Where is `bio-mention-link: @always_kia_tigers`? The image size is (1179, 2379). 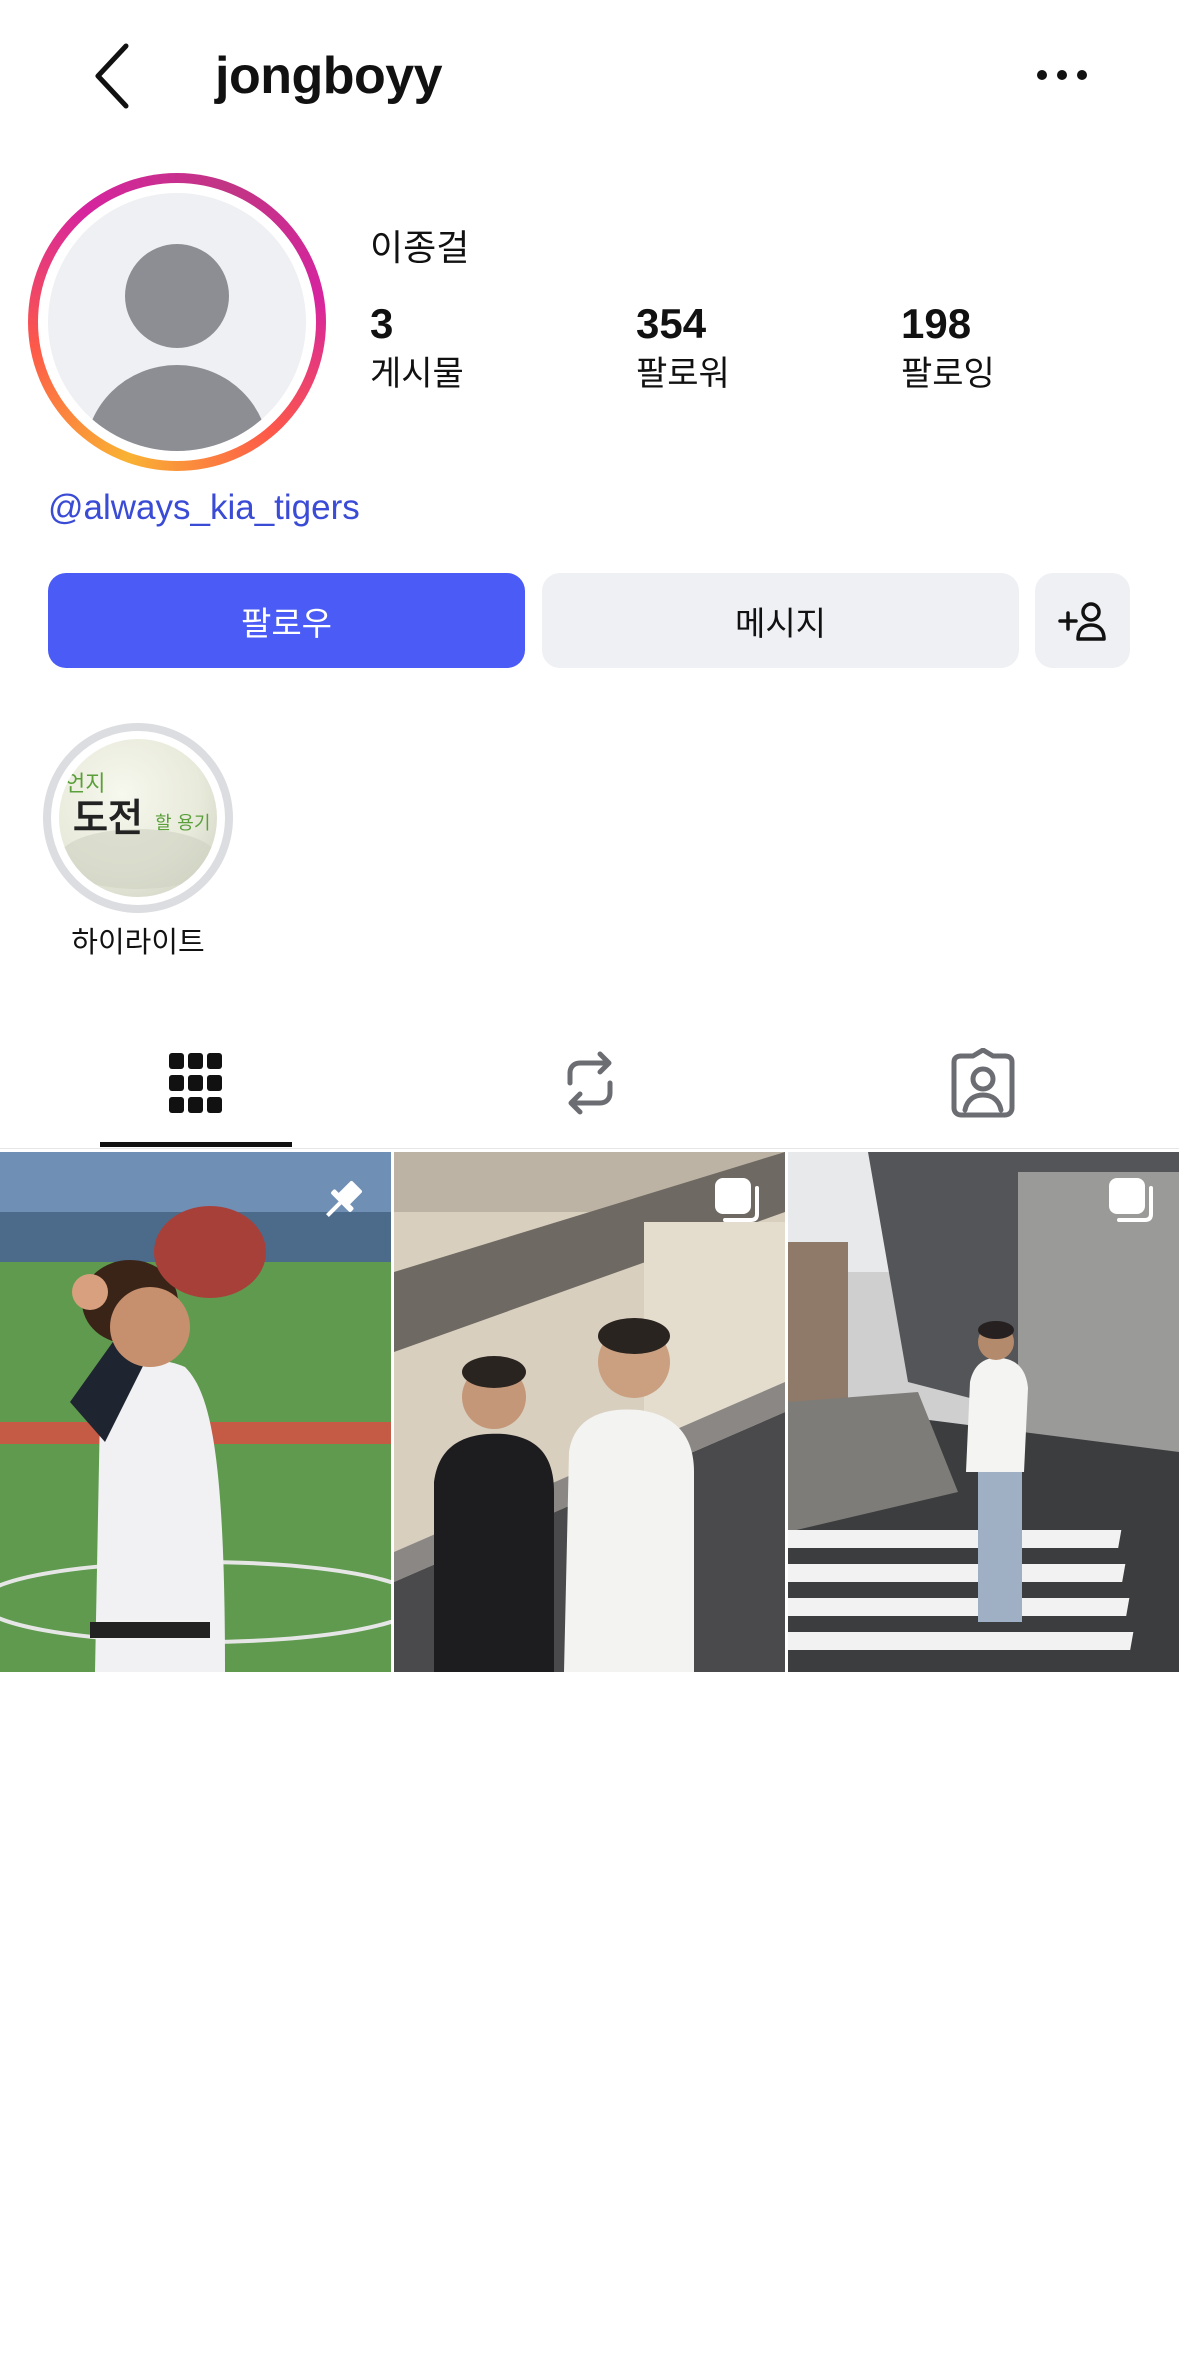 bio-mention-link: @always_kia_tigers is located at coordinates (204, 508).